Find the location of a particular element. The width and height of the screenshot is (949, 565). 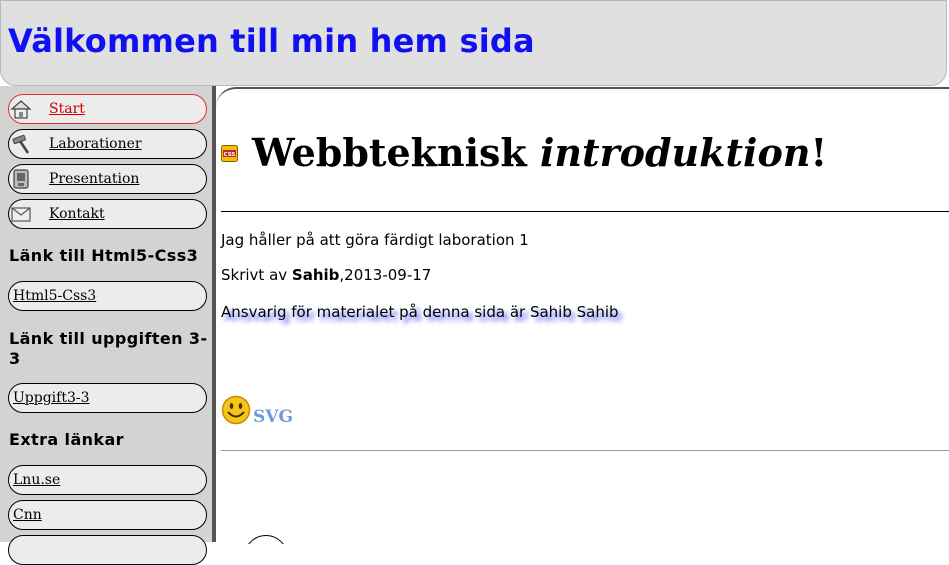

nav-item-label: Start is located at coordinates (67, 109).